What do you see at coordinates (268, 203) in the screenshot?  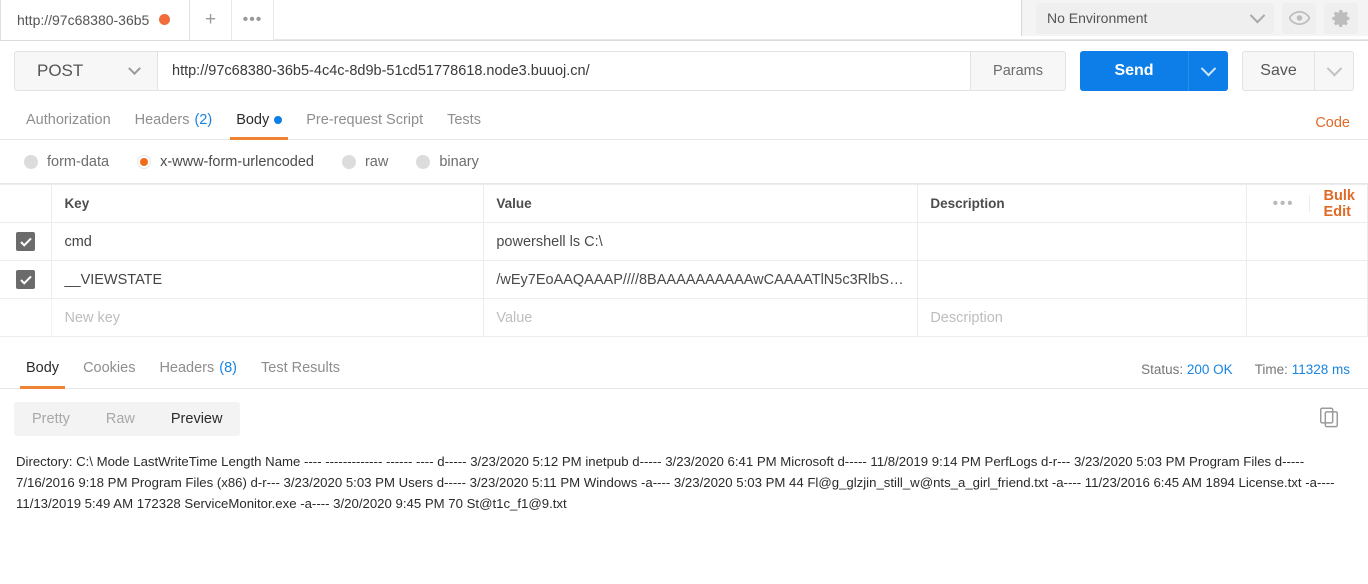 I see `column-header-key: Key` at bounding box center [268, 203].